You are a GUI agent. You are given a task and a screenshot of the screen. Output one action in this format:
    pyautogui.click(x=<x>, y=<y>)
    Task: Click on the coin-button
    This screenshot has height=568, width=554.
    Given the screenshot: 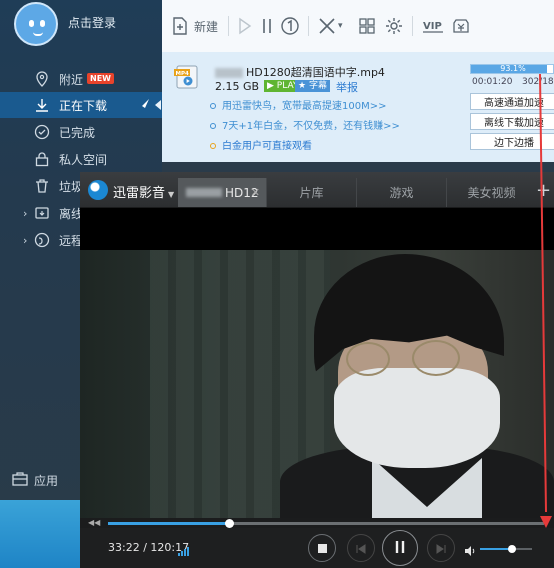 What is the action you would take?
    pyautogui.click(x=461, y=26)
    